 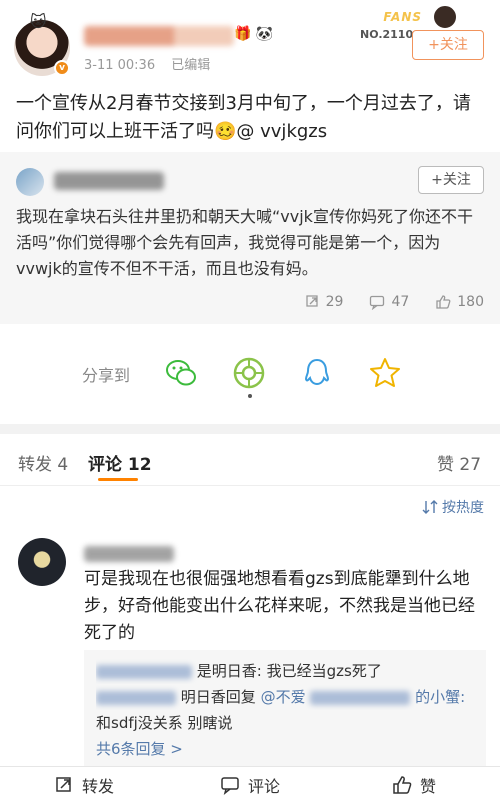 What do you see at coordinates (118, 479) in the screenshot?
I see `active-tab-indicator` at bounding box center [118, 479].